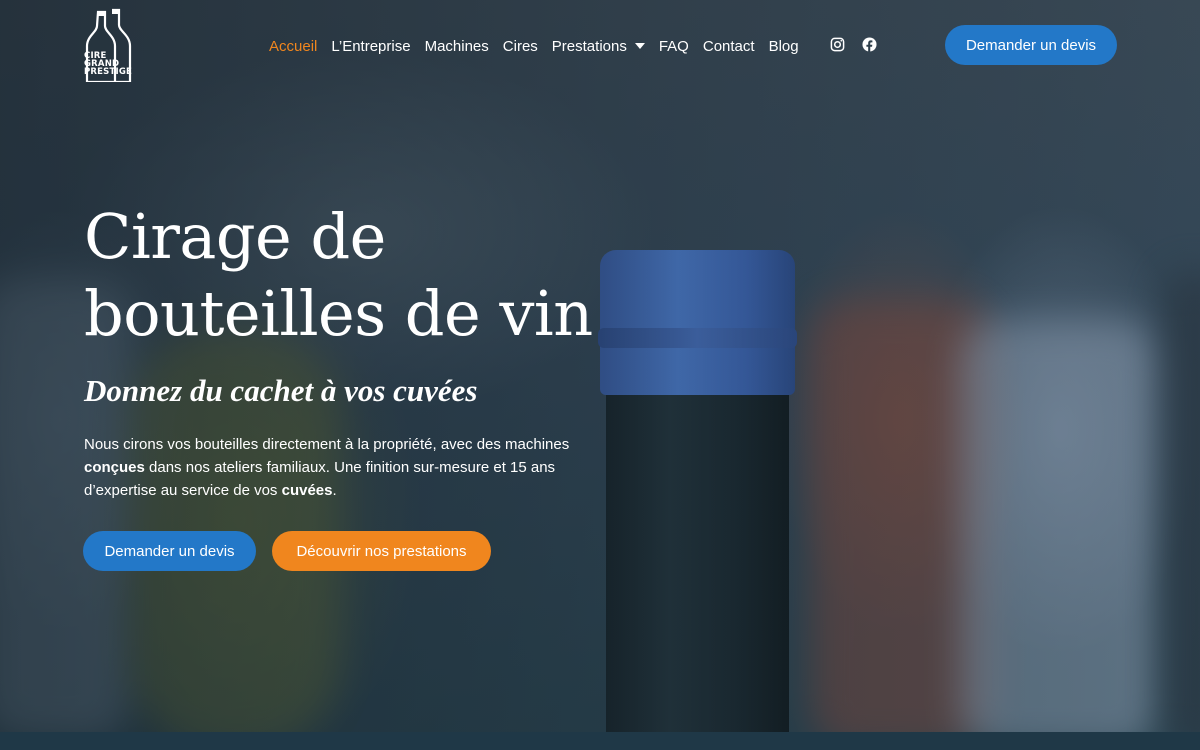 This screenshot has width=1200, height=750. Describe the element at coordinates (293, 46) in the screenshot. I see `nav-item-accueil: Accueil` at that location.